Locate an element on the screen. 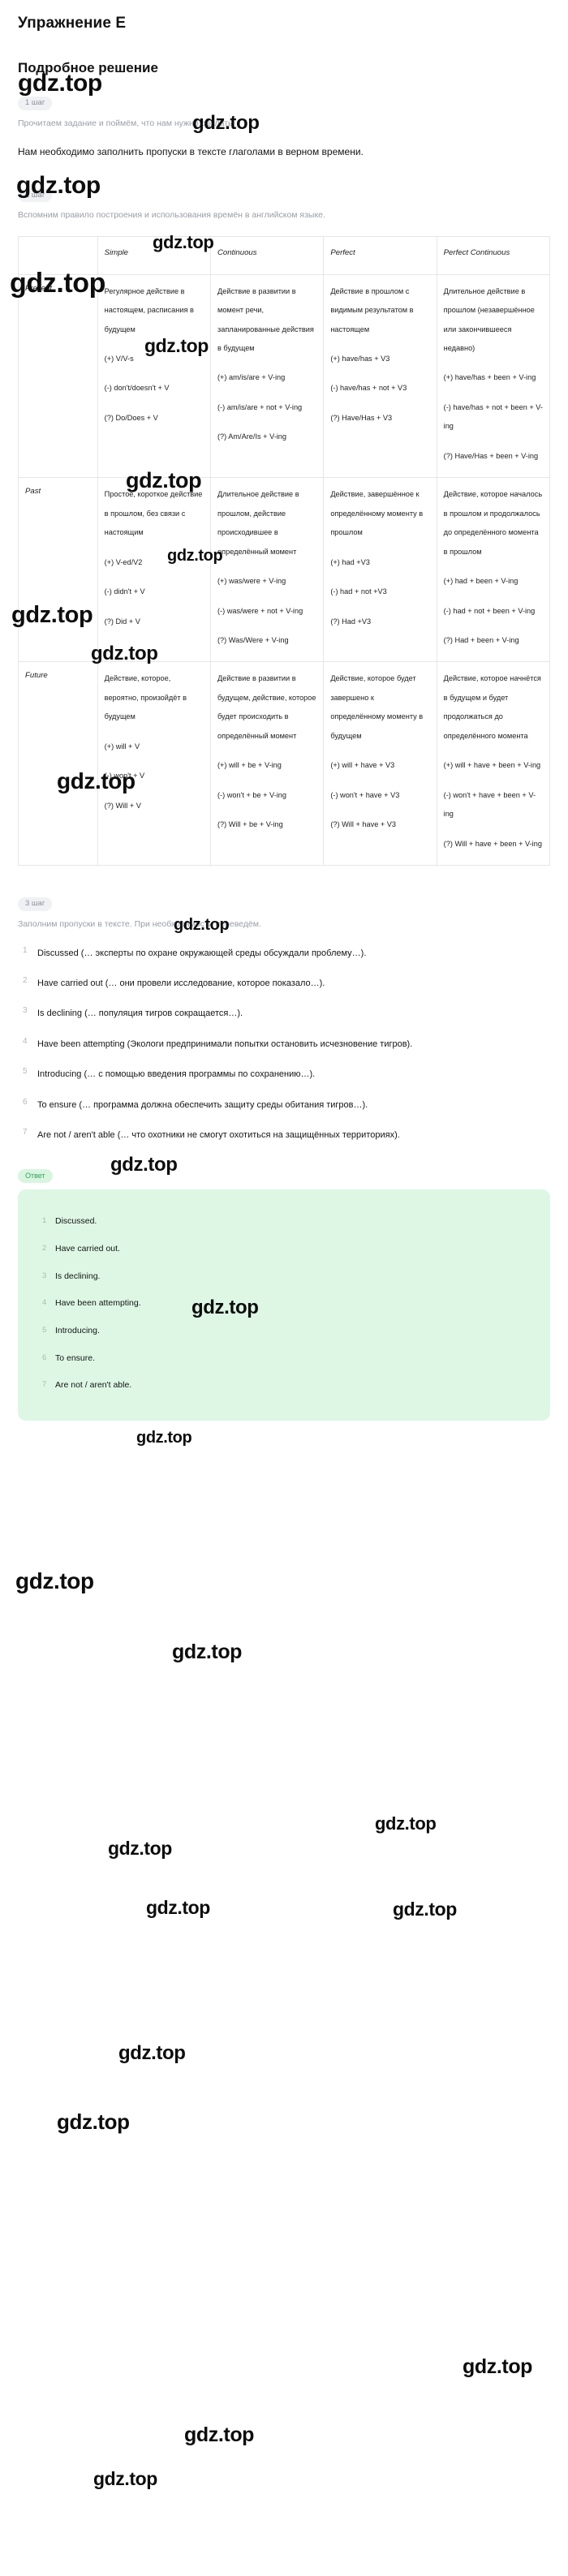 This screenshot has height=2576, width=568. cell-line: (-) didn't + V is located at coordinates (124, 591).